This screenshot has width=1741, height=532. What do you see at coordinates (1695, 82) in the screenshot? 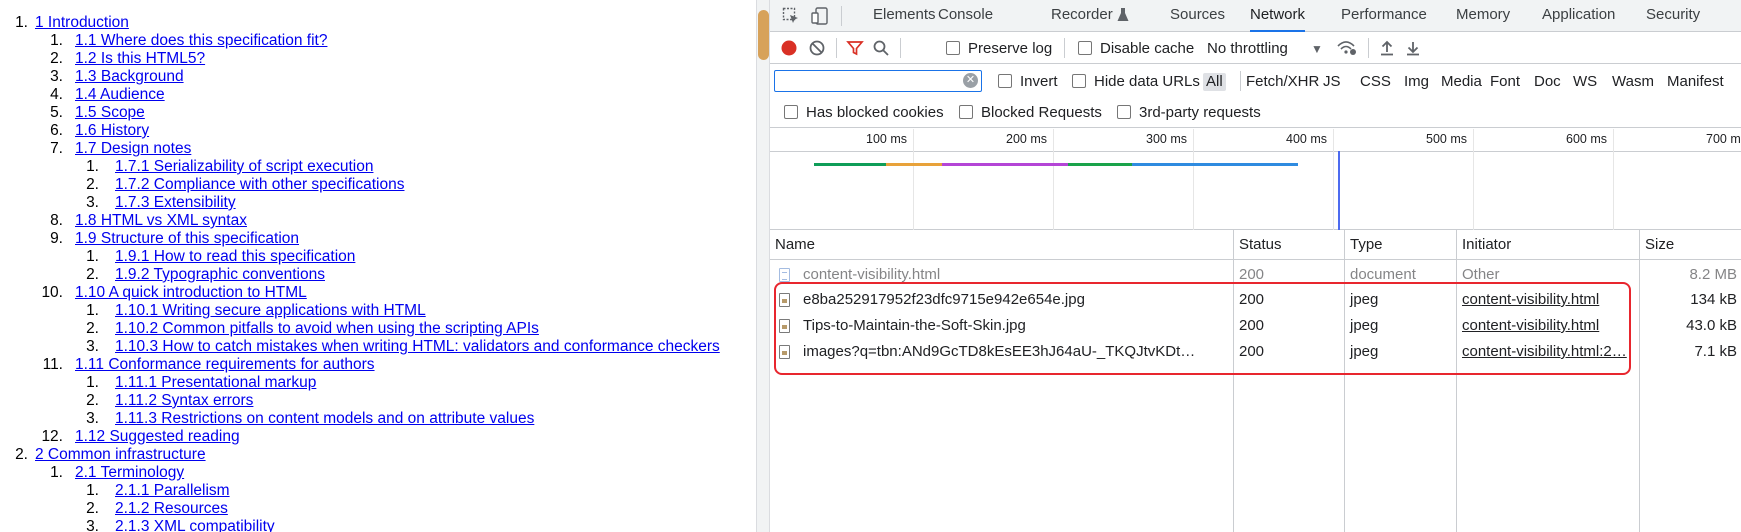
I see `filter-type-manifest: Manifest` at bounding box center [1695, 82].